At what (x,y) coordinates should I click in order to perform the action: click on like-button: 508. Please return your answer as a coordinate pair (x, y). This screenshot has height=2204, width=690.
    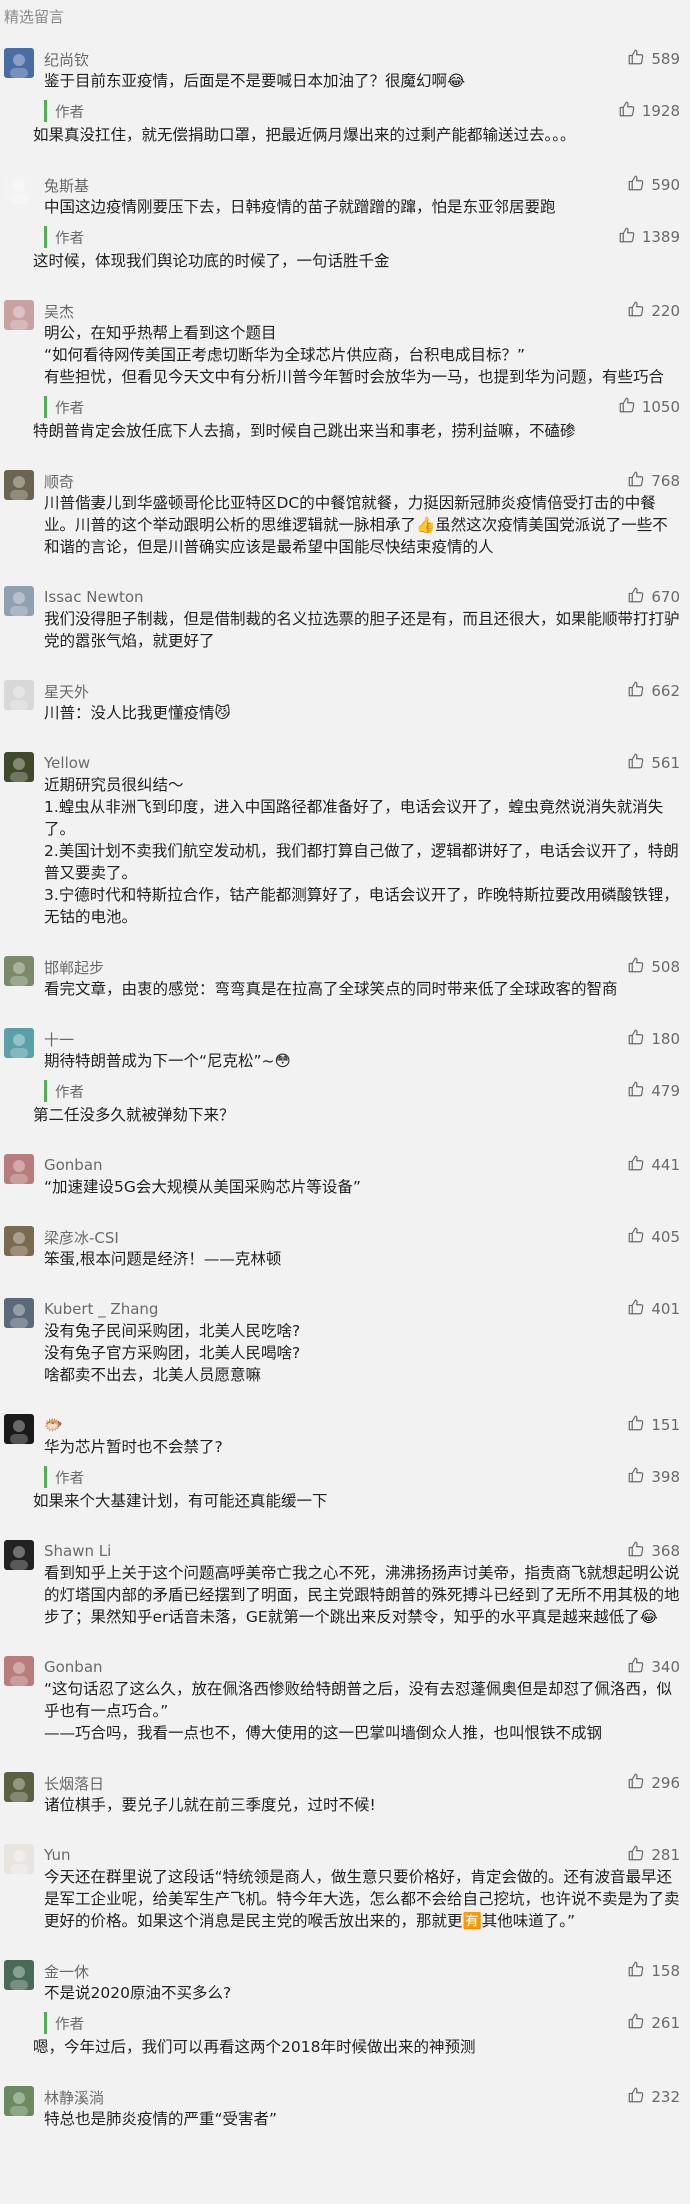
    Looking at the image, I should click on (653, 967).